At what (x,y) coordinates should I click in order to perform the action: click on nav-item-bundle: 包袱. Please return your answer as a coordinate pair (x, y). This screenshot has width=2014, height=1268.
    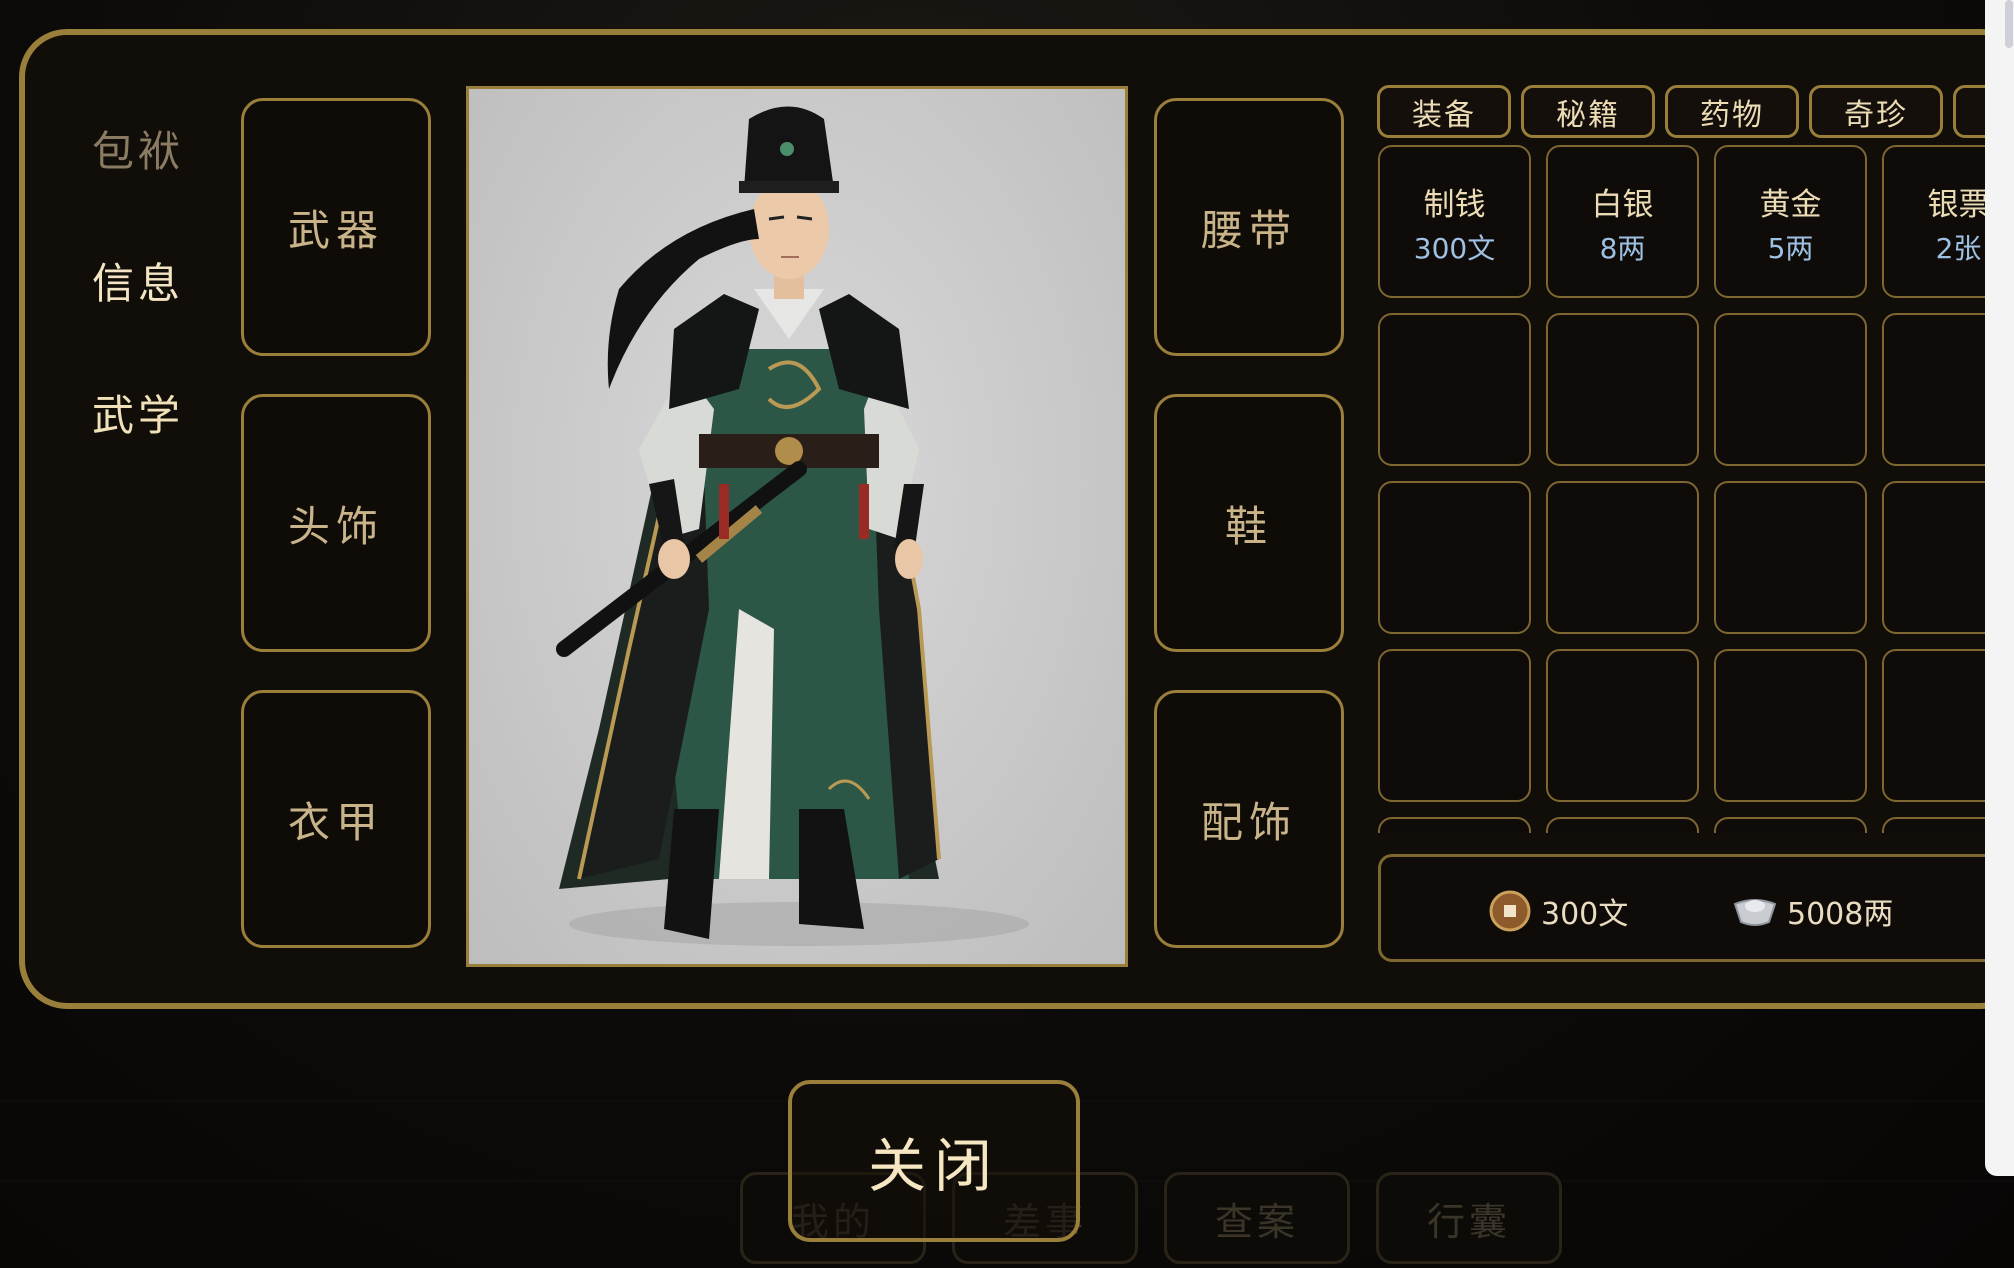
    Looking at the image, I should click on (147, 152).